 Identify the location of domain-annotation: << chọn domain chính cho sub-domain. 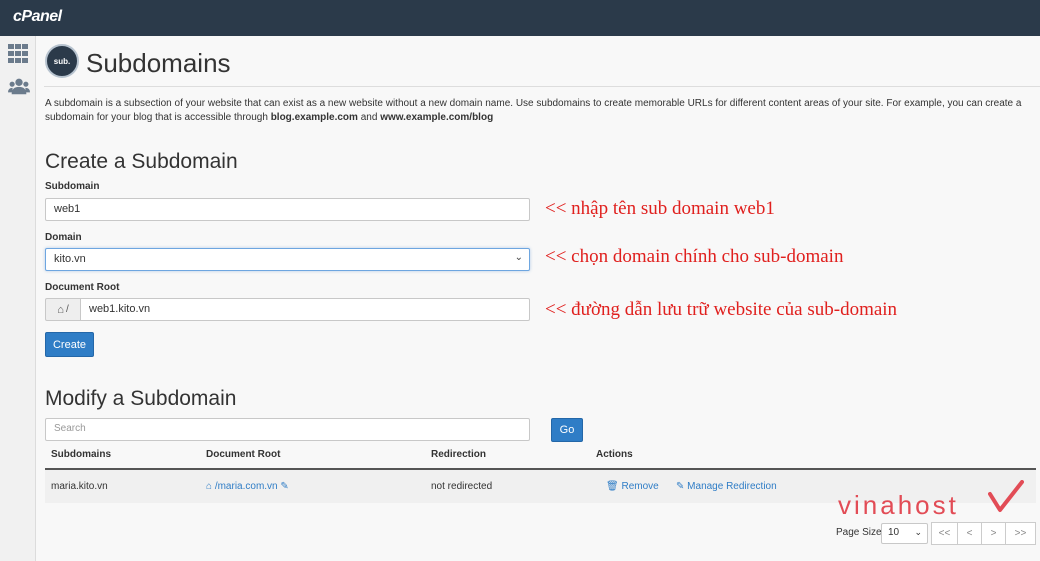
(694, 256).